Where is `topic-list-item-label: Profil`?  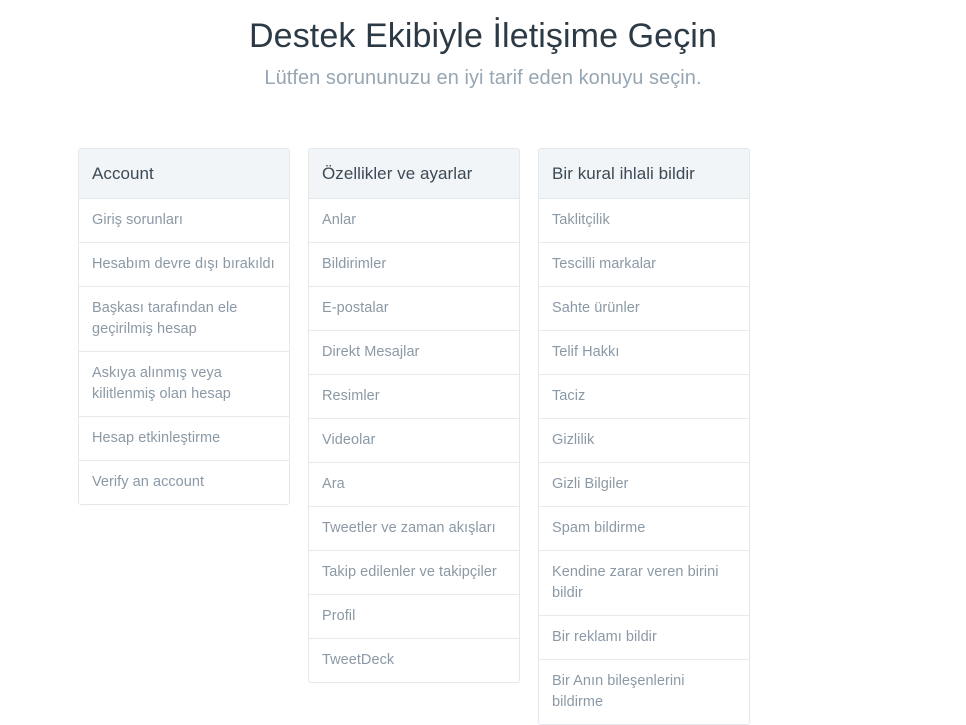
topic-list-item-label: Profil is located at coordinates (339, 616).